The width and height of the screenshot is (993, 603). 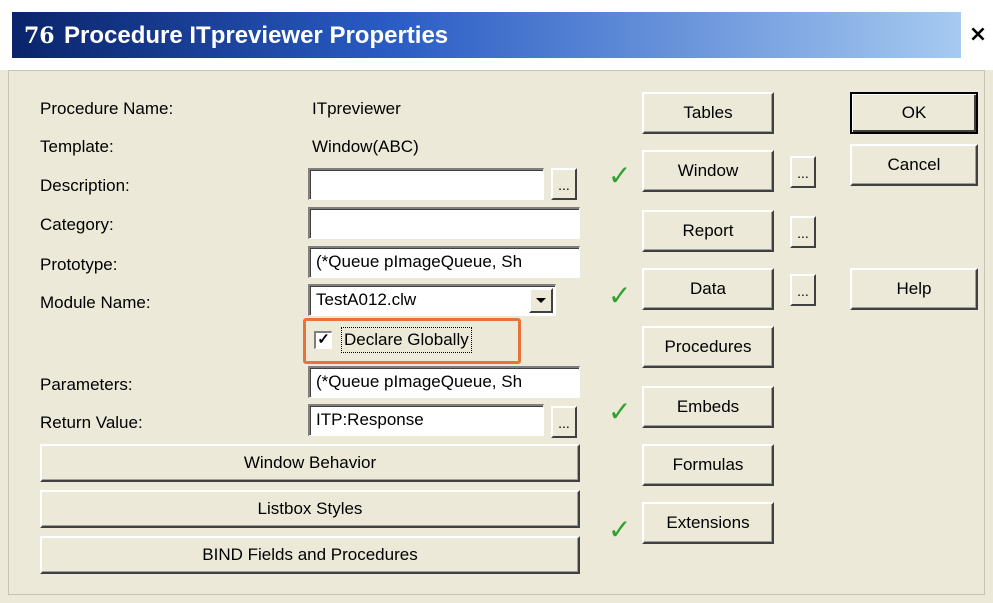 What do you see at coordinates (708, 171) in the screenshot?
I see `window-button: Window` at bounding box center [708, 171].